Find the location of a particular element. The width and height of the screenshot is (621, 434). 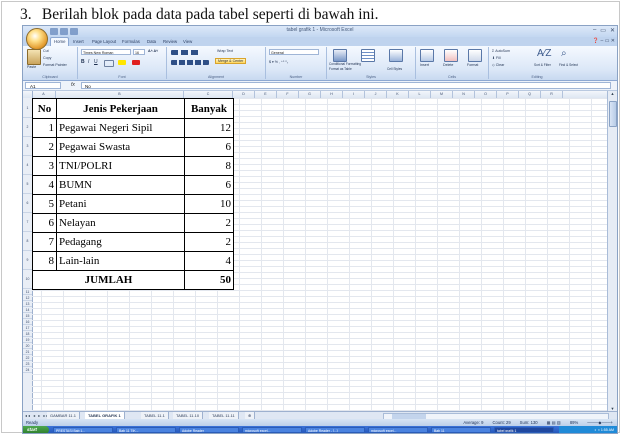

autosum-button: Σ AutoSum is located at coordinates (501, 51).